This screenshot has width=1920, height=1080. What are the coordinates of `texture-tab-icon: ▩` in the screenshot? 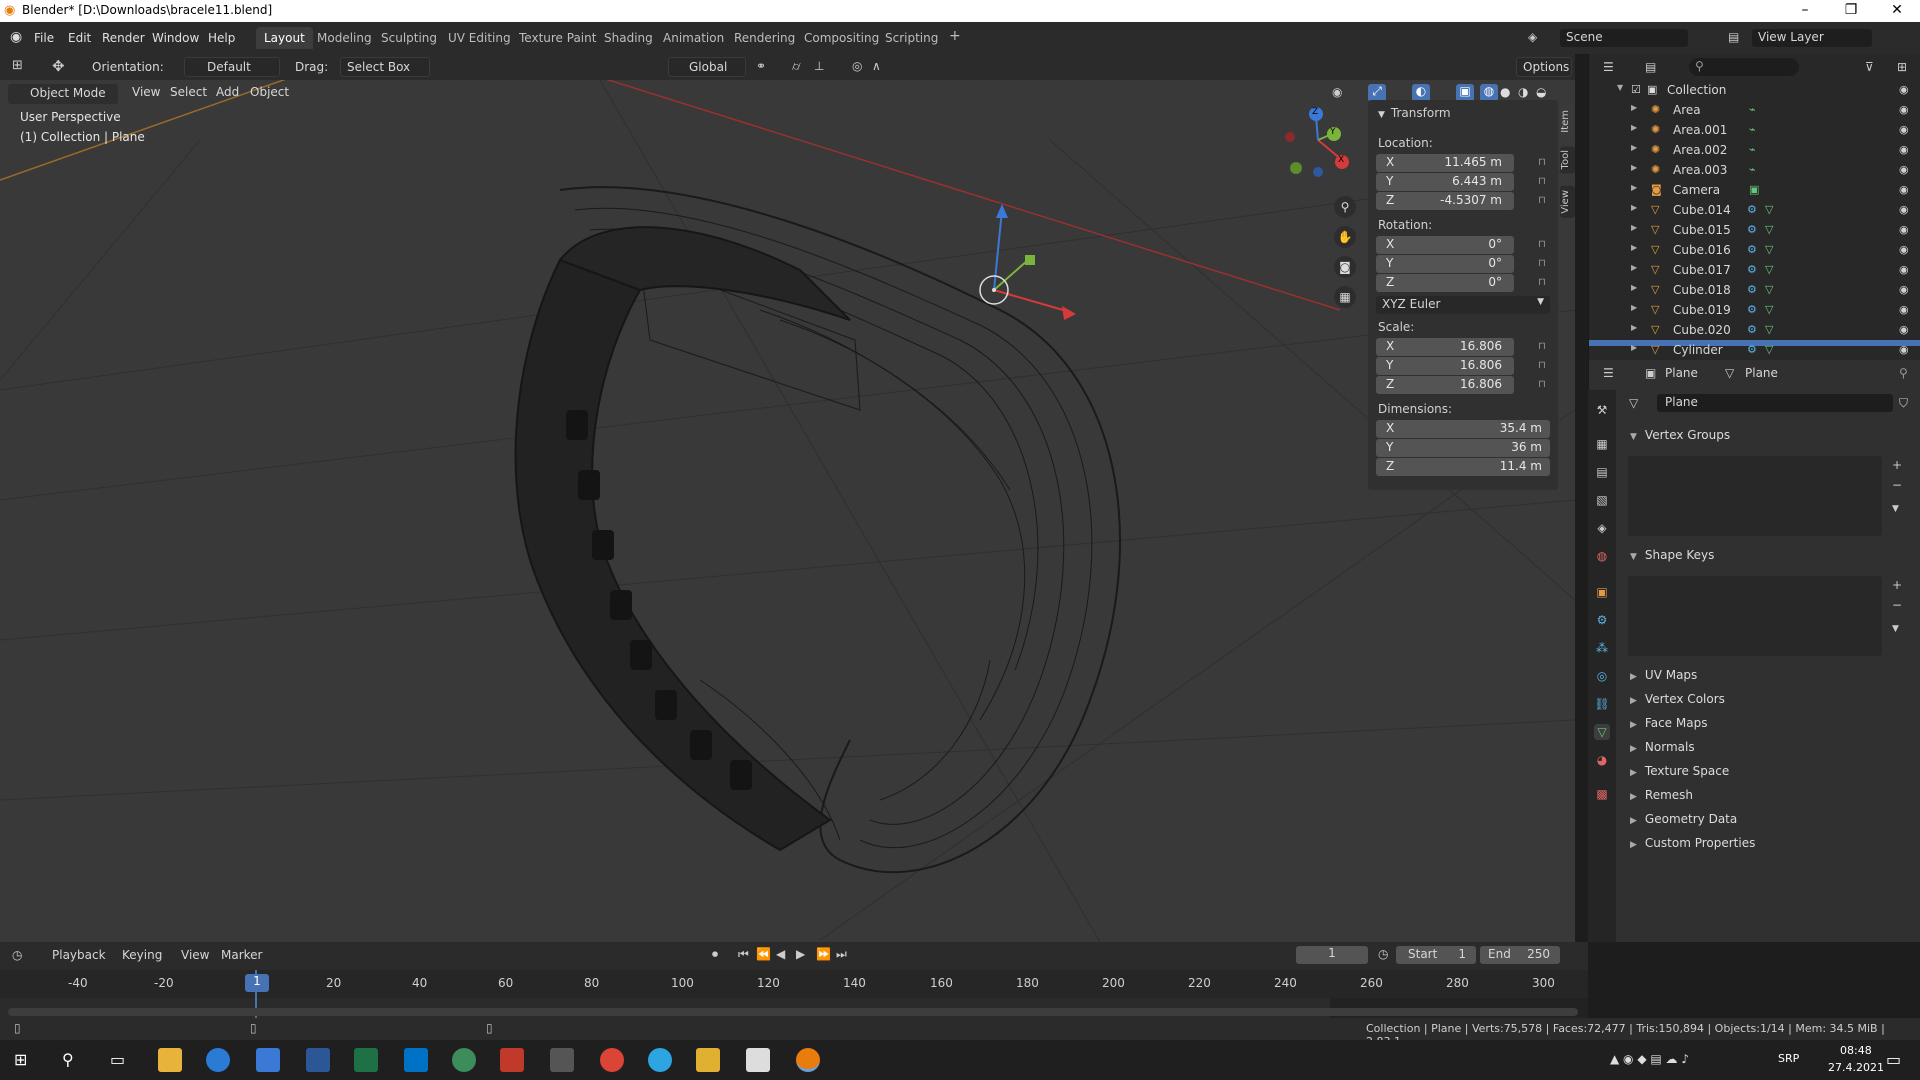 It's located at (1602, 794).